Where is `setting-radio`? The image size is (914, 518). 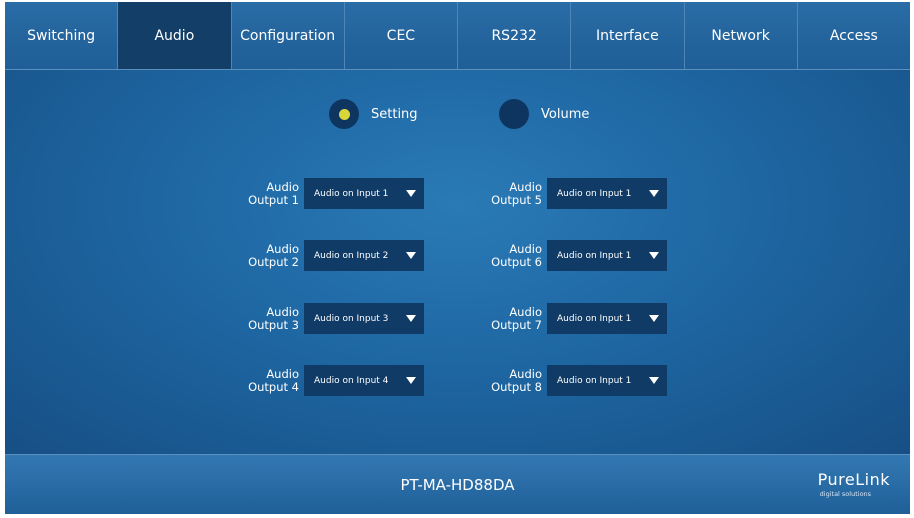
setting-radio is located at coordinates (344, 114).